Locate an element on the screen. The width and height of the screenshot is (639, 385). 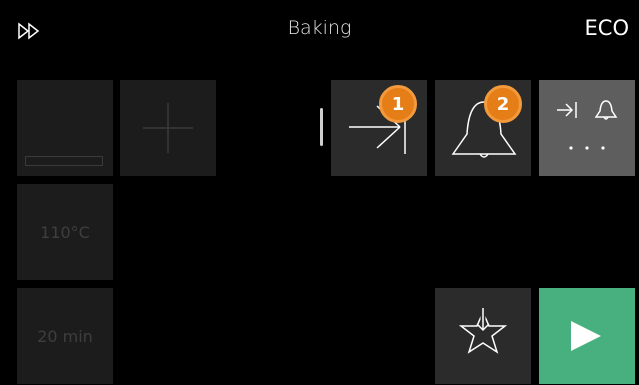
temperature-value: 110°C is located at coordinates (65, 232).